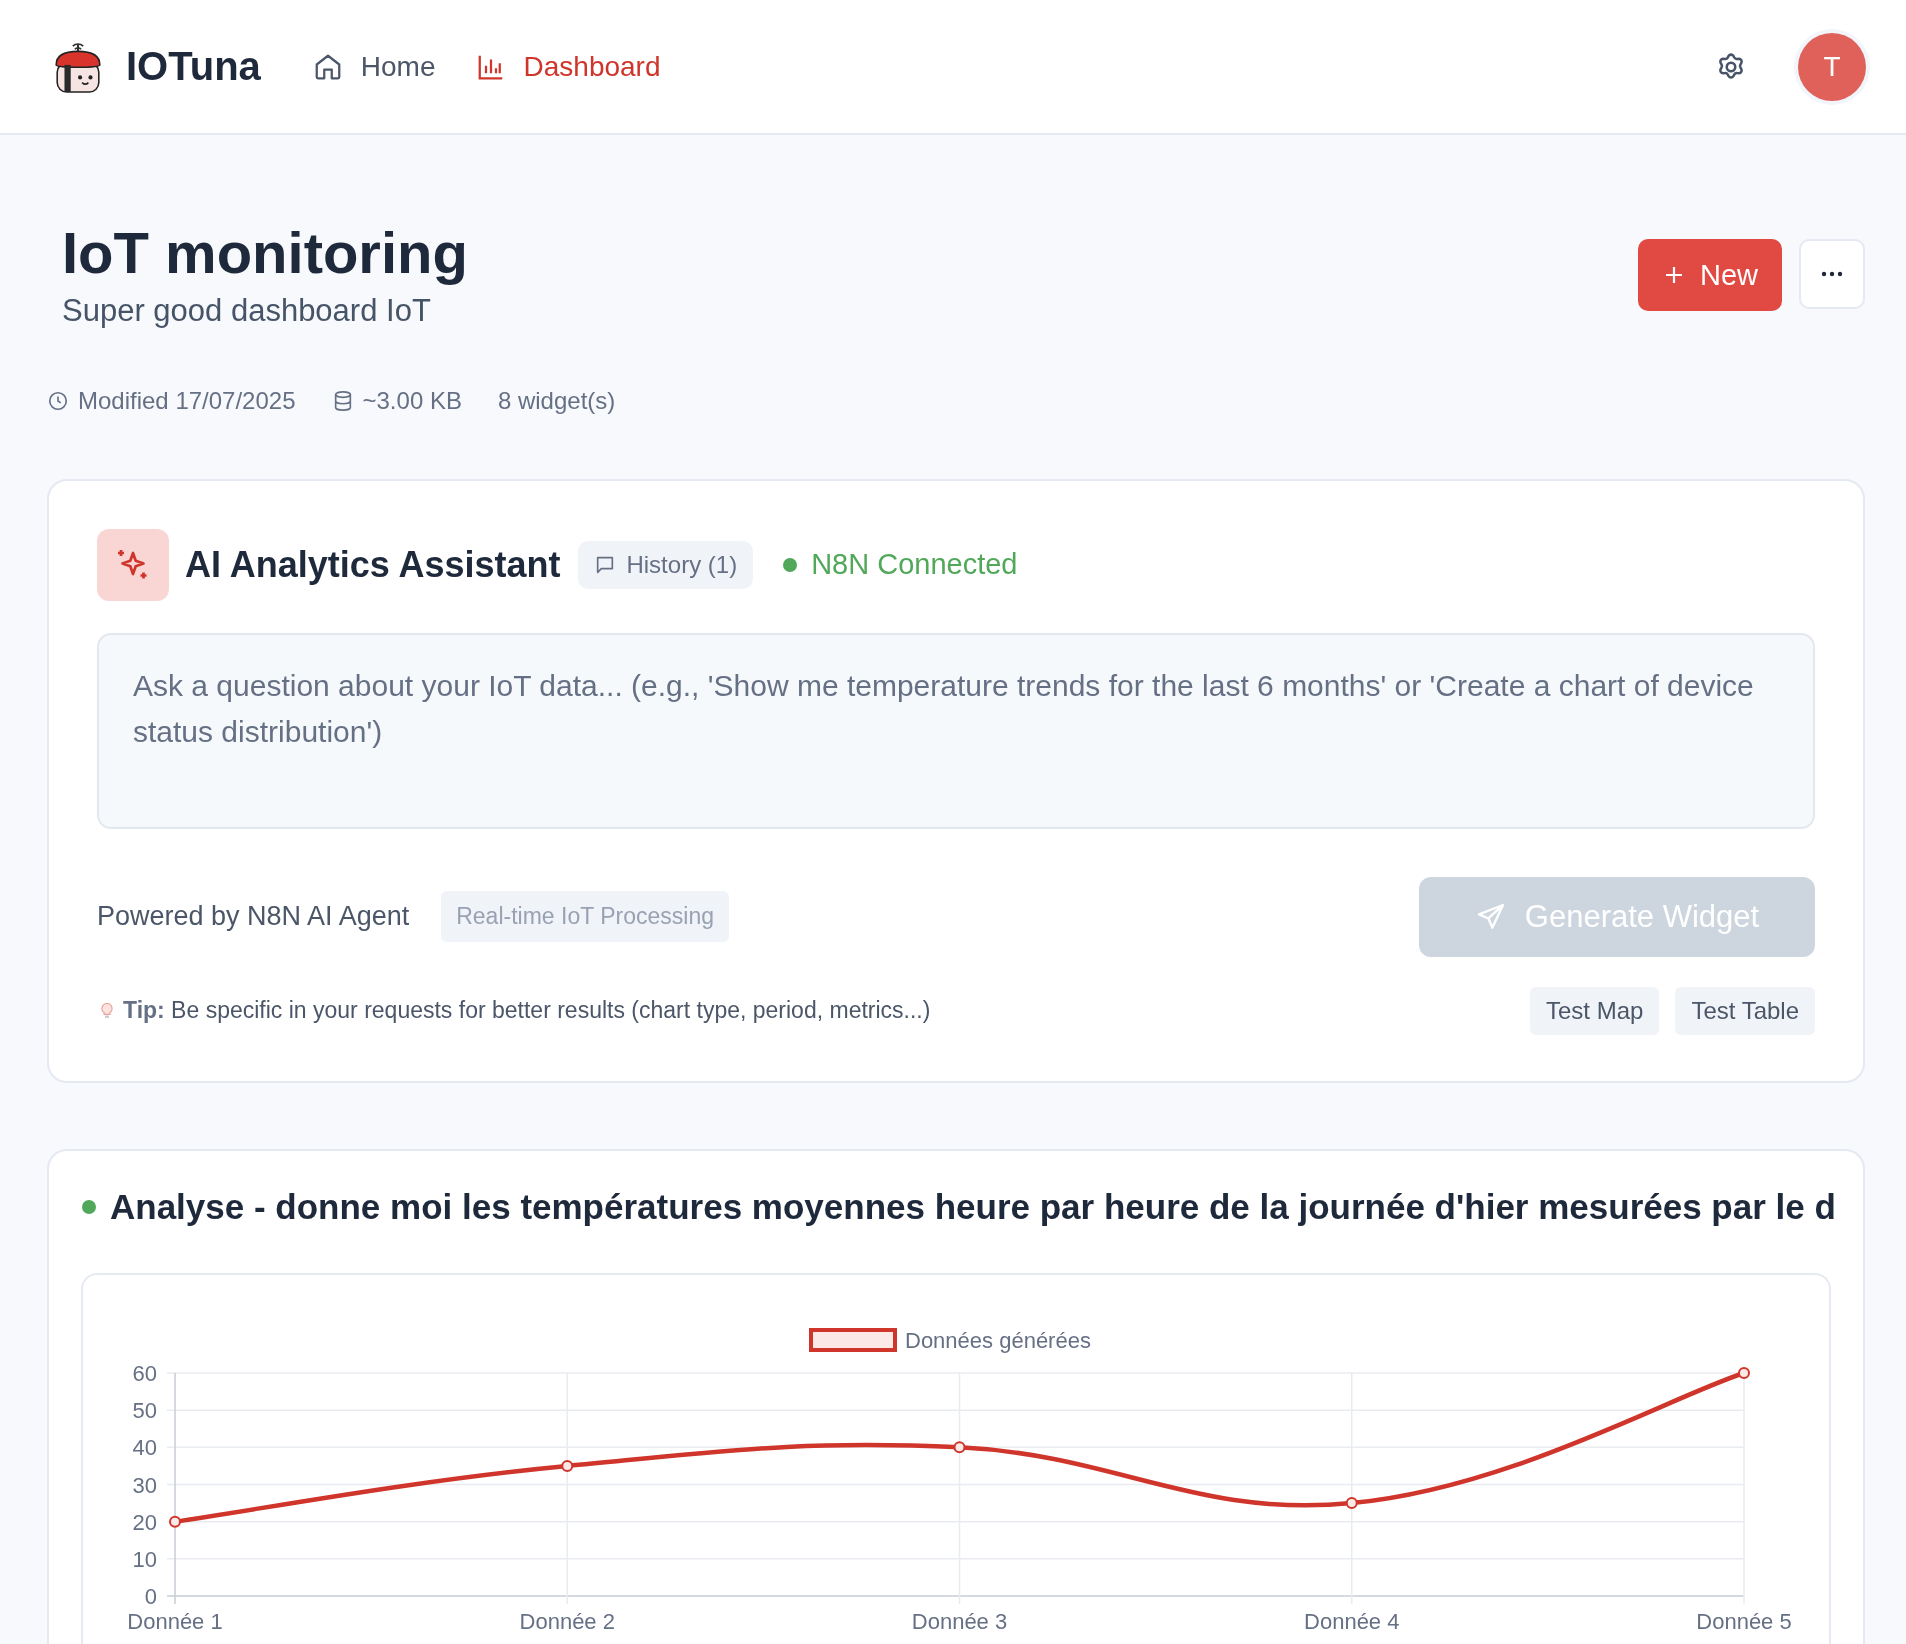 This screenshot has width=1906, height=1644. What do you see at coordinates (412, 400) in the screenshot?
I see `meta-text: ~3.00 KB` at bounding box center [412, 400].